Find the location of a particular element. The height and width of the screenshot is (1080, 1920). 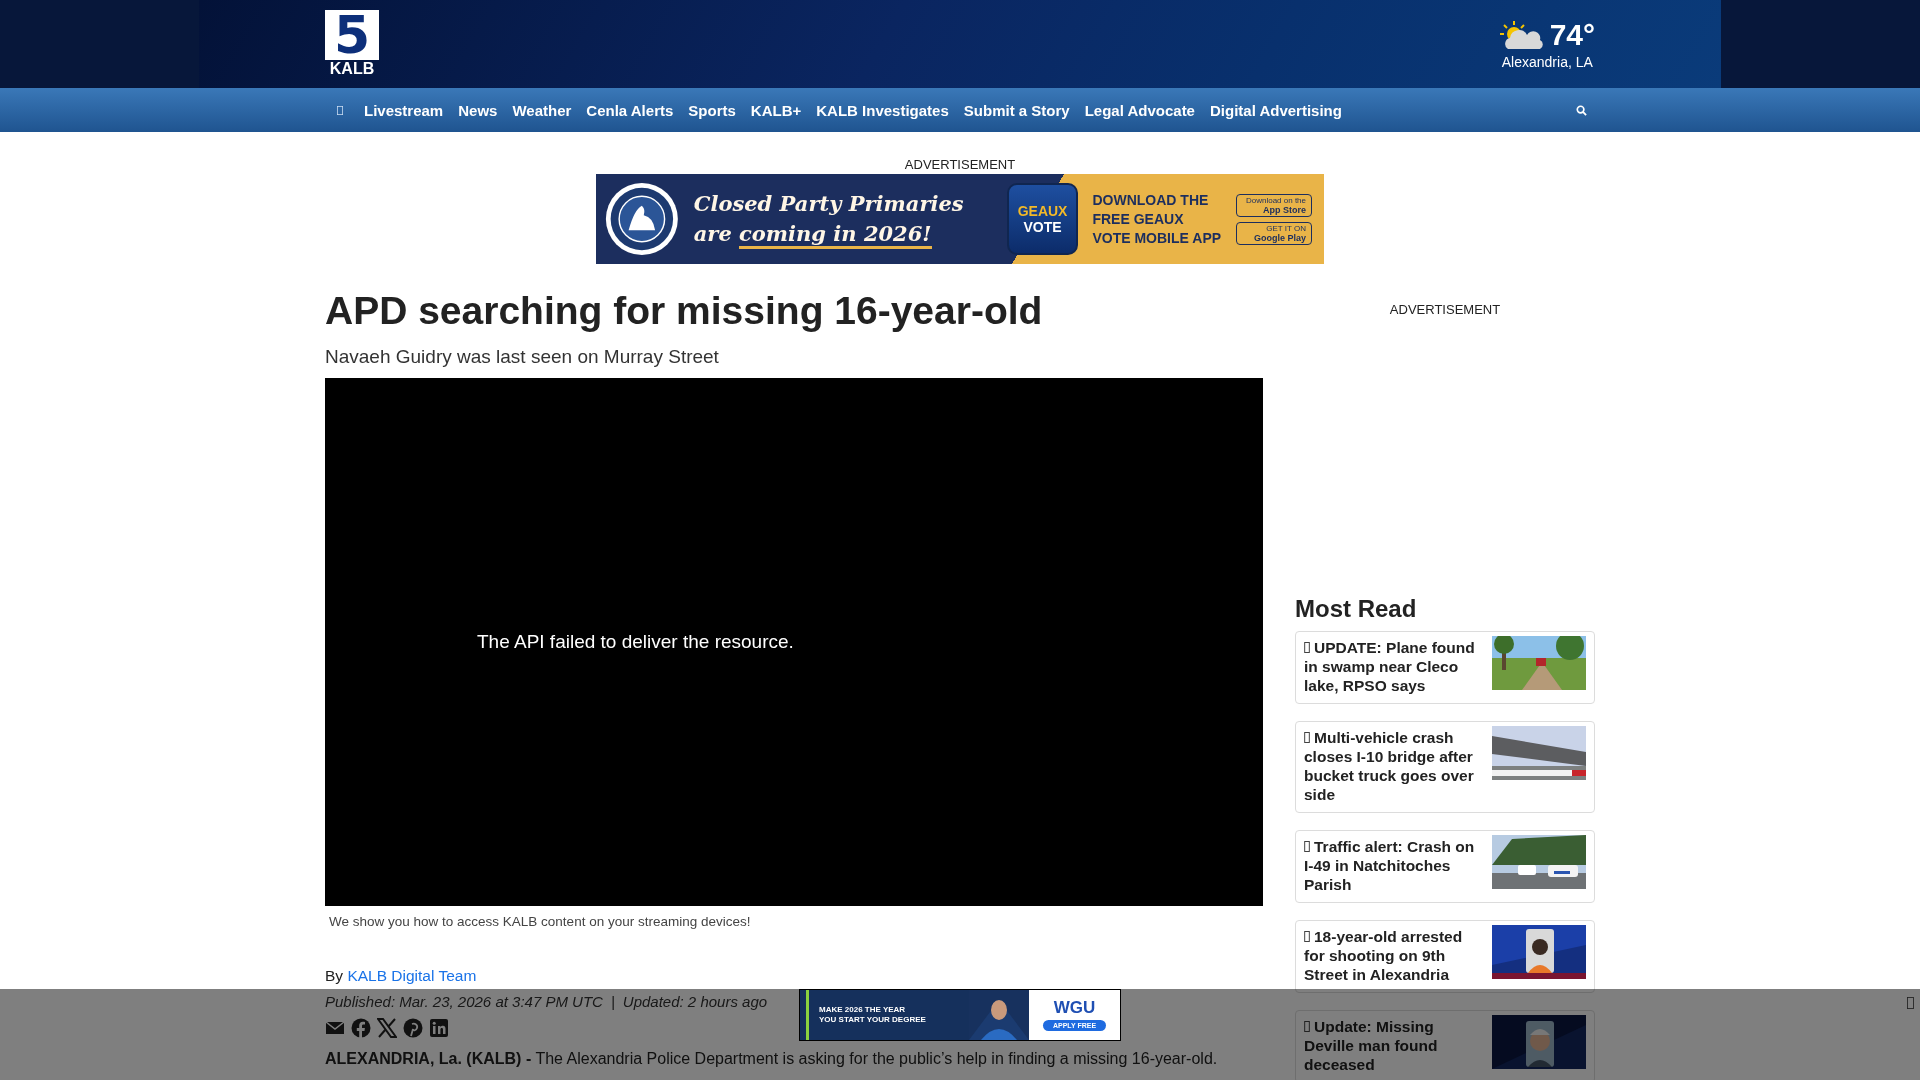

nav-link: News is located at coordinates (478, 110).